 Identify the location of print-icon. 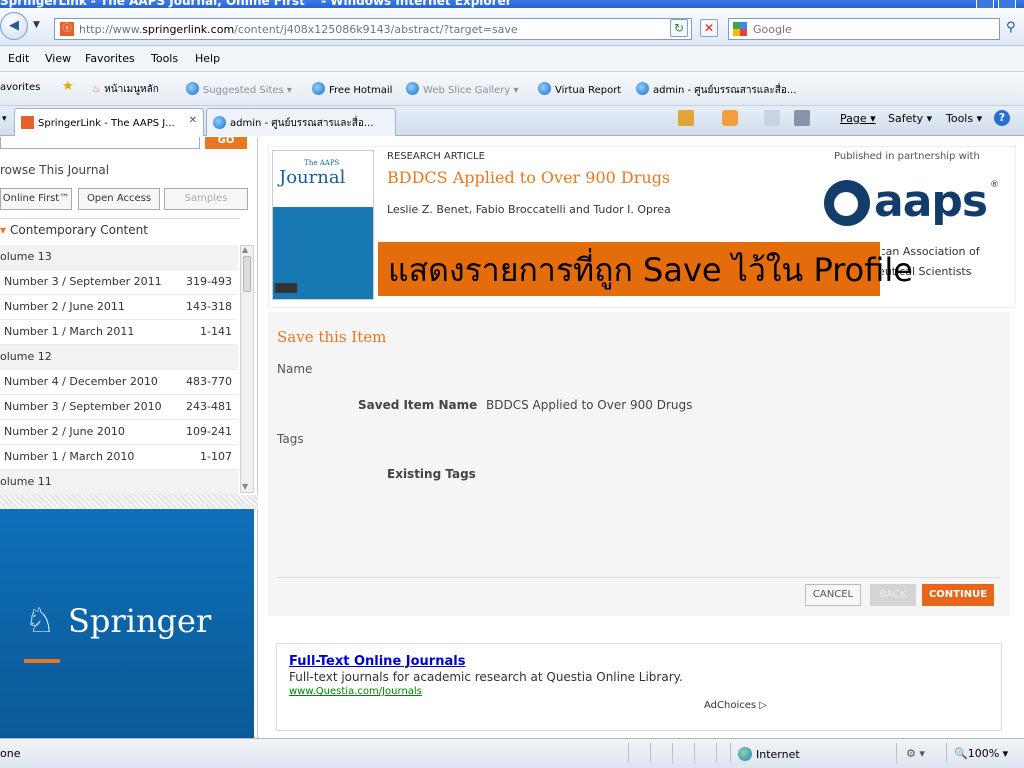
(802, 118).